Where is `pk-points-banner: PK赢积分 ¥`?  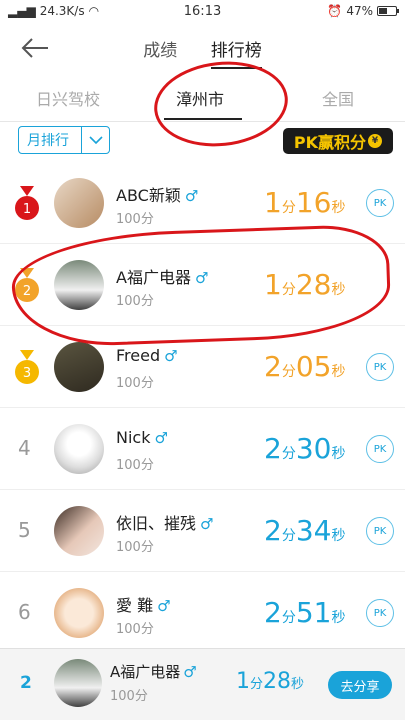
pk-points-banner: PK赢积分 ¥ is located at coordinates (338, 141).